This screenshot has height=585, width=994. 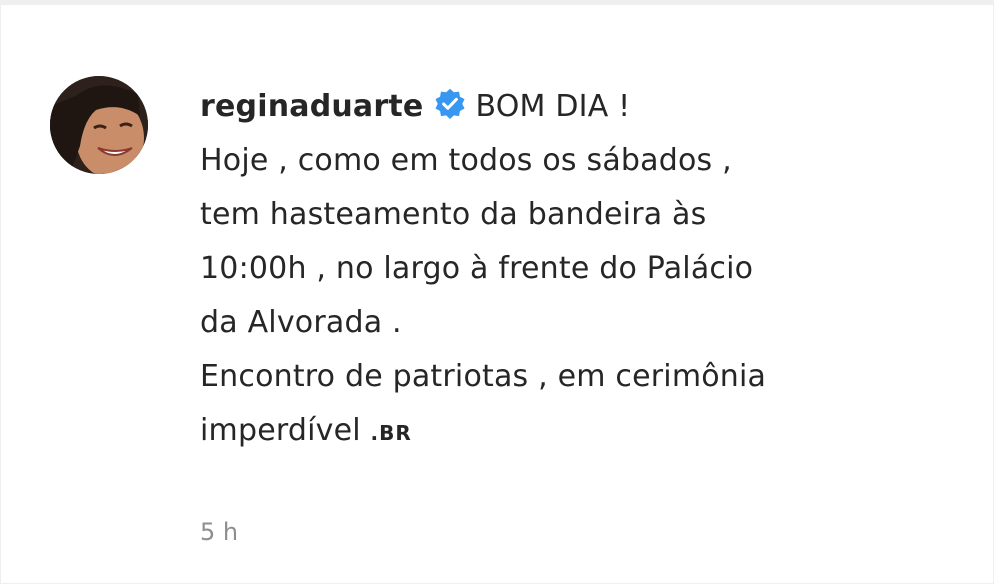 What do you see at coordinates (477, 268) in the screenshot?
I see `comment-line: 10:00h , no largo à frente do Palácio` at bounding box center [477, 268].